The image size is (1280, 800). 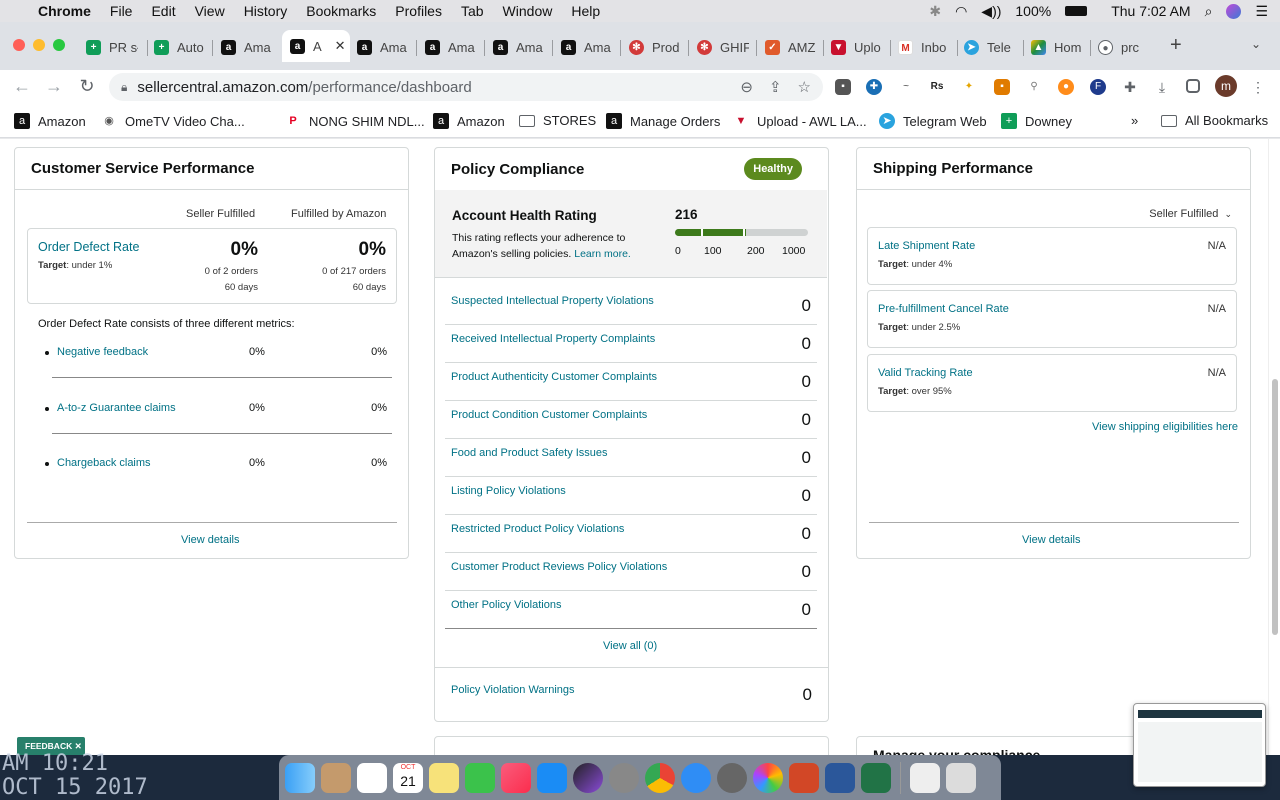 What do you see at coordinates (102, 352) in the screenshot?
I see `metric-link: Negative feedback` at bounding box center [102, 352].